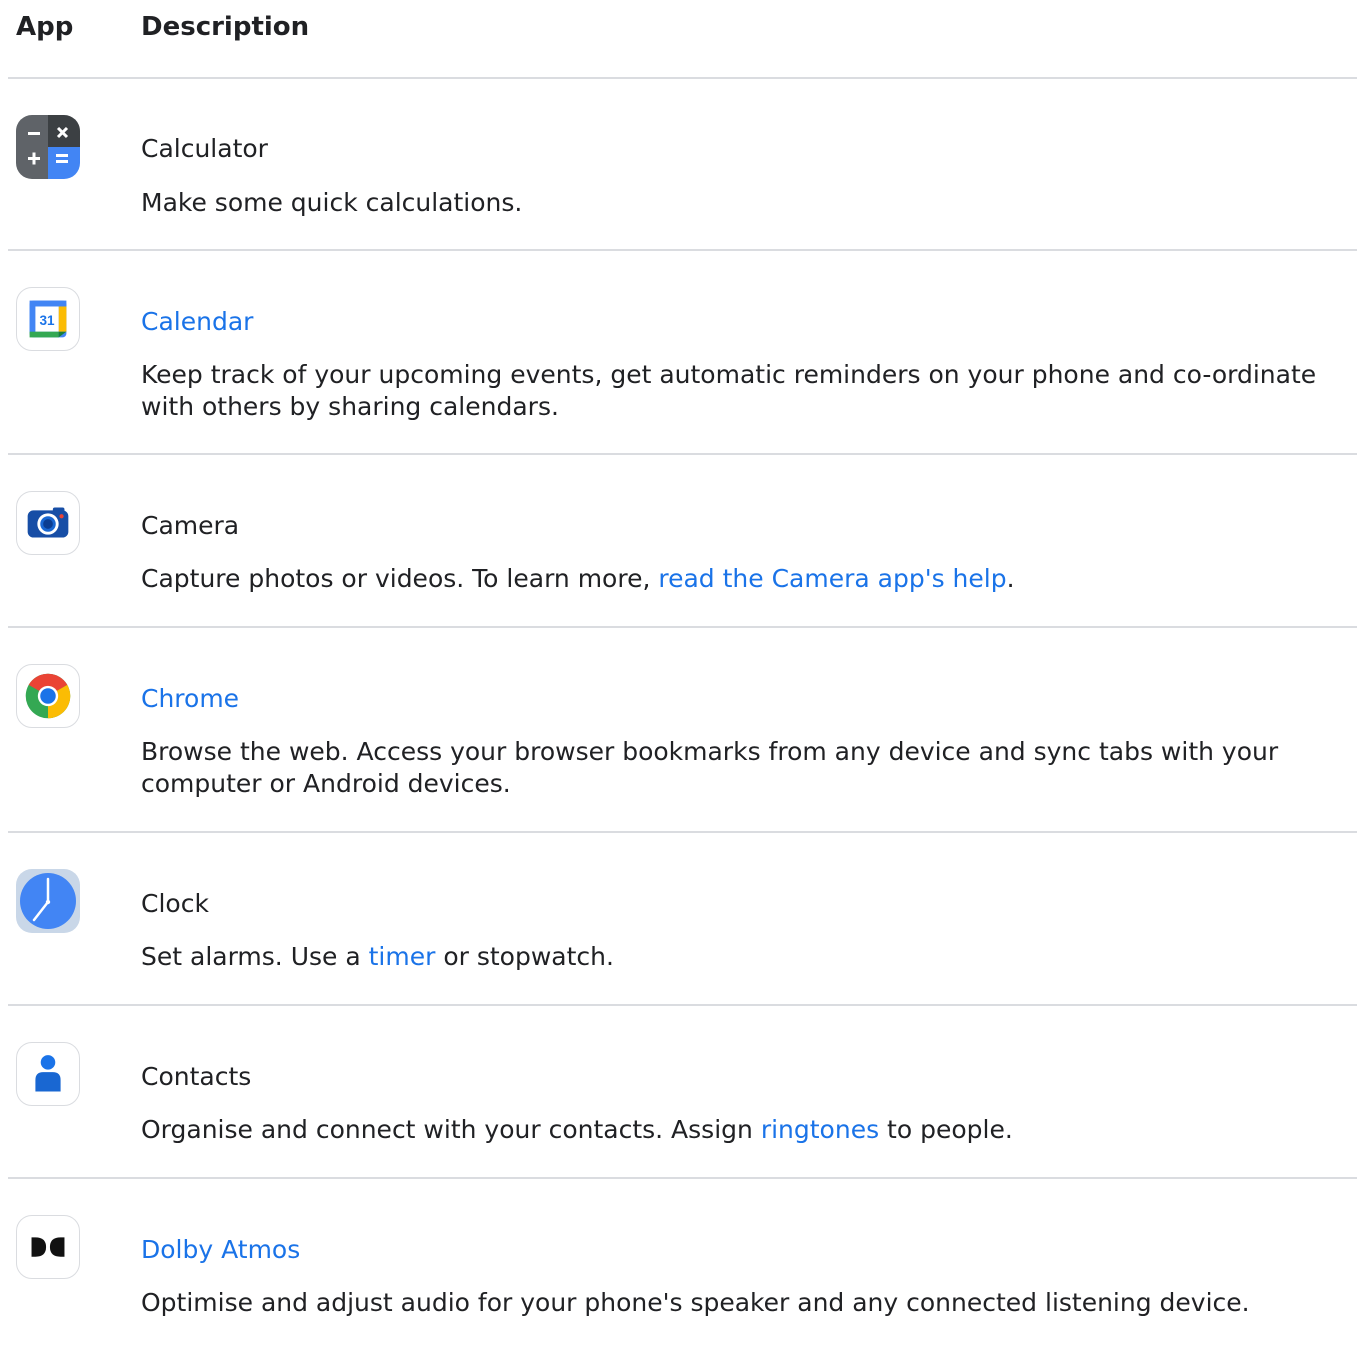  I want to click on app-name-calendar-link: Calendar, so click(197, 322).